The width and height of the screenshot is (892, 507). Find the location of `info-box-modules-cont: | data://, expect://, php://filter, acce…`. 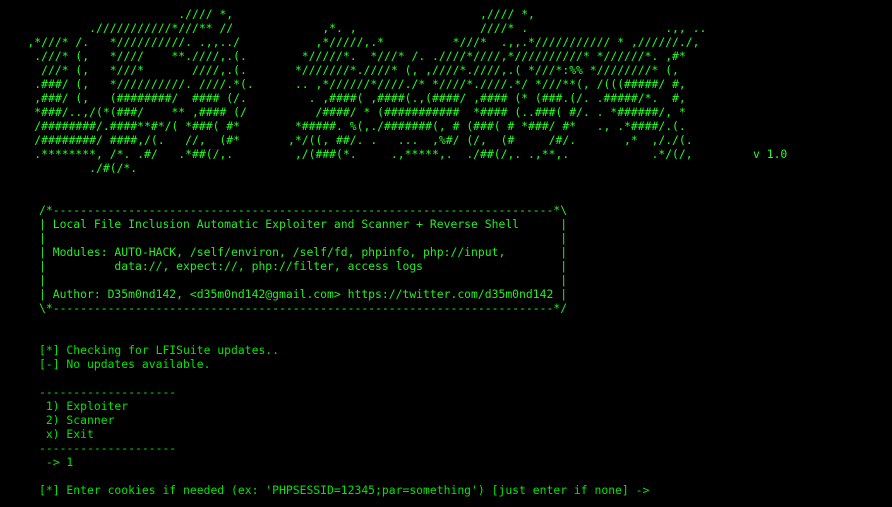

info-box-modules-cont: | data://, expect://, php://filter, acce… is located at coordinates (303, 266).